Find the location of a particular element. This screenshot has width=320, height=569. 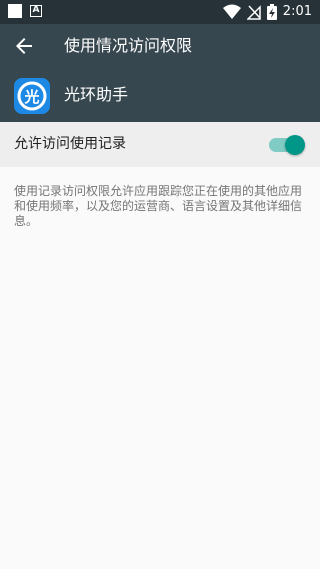

halo-logo-icon: 光 is located at coordinates (32, 96).